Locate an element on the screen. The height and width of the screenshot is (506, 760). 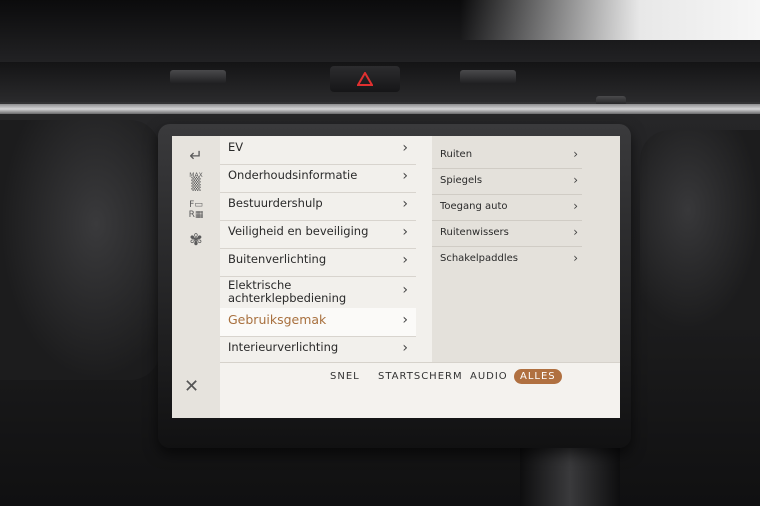
submenu-item-label: Schakelpaddles is located at coordinates (479, 258).